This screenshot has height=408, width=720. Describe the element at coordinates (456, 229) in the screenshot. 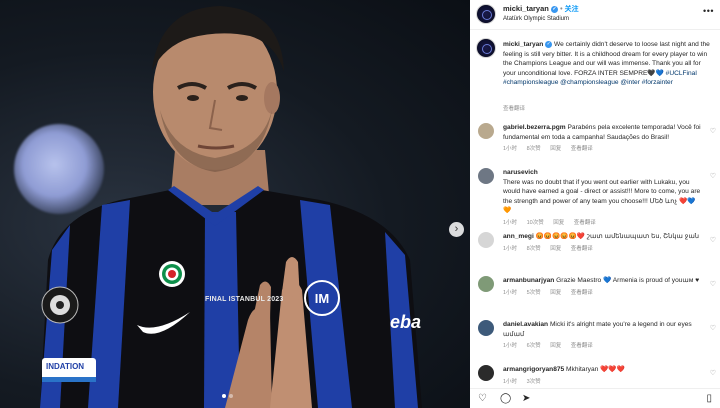

I see `next-photo-button: ›` at that location.